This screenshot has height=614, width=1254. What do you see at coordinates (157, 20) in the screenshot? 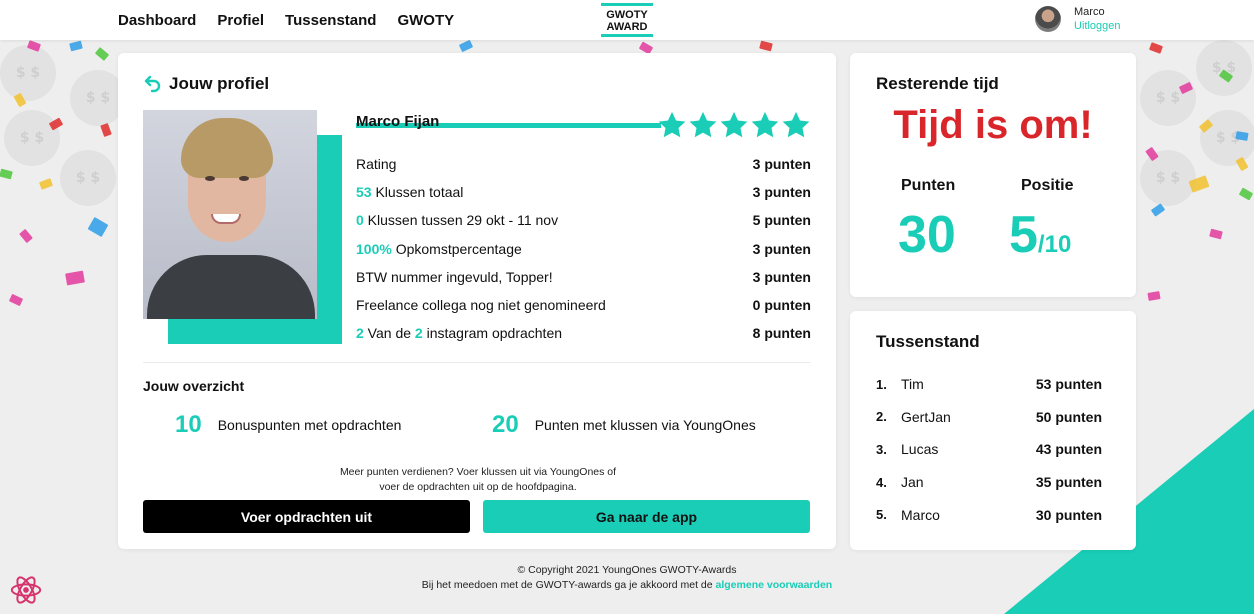
I see `nav-link-dashboard: Dashboard` at bounding box center [157, 20].